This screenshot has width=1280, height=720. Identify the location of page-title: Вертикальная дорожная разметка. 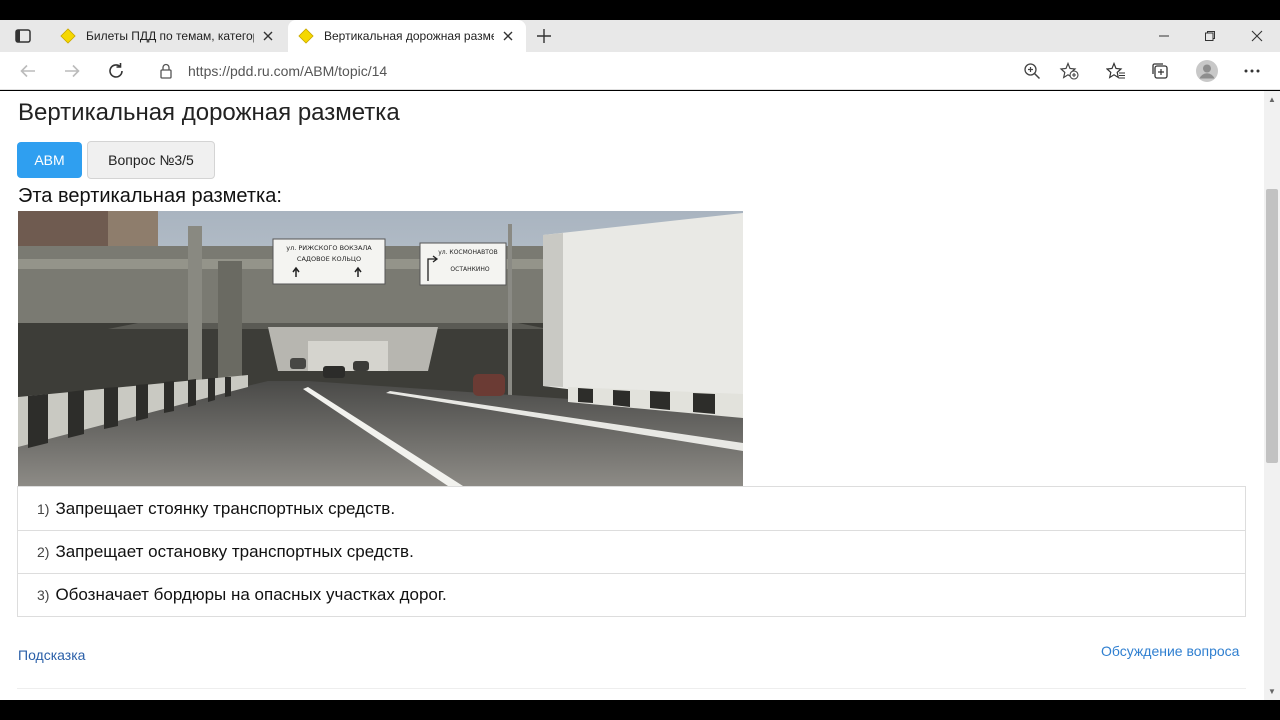
(209, 112).